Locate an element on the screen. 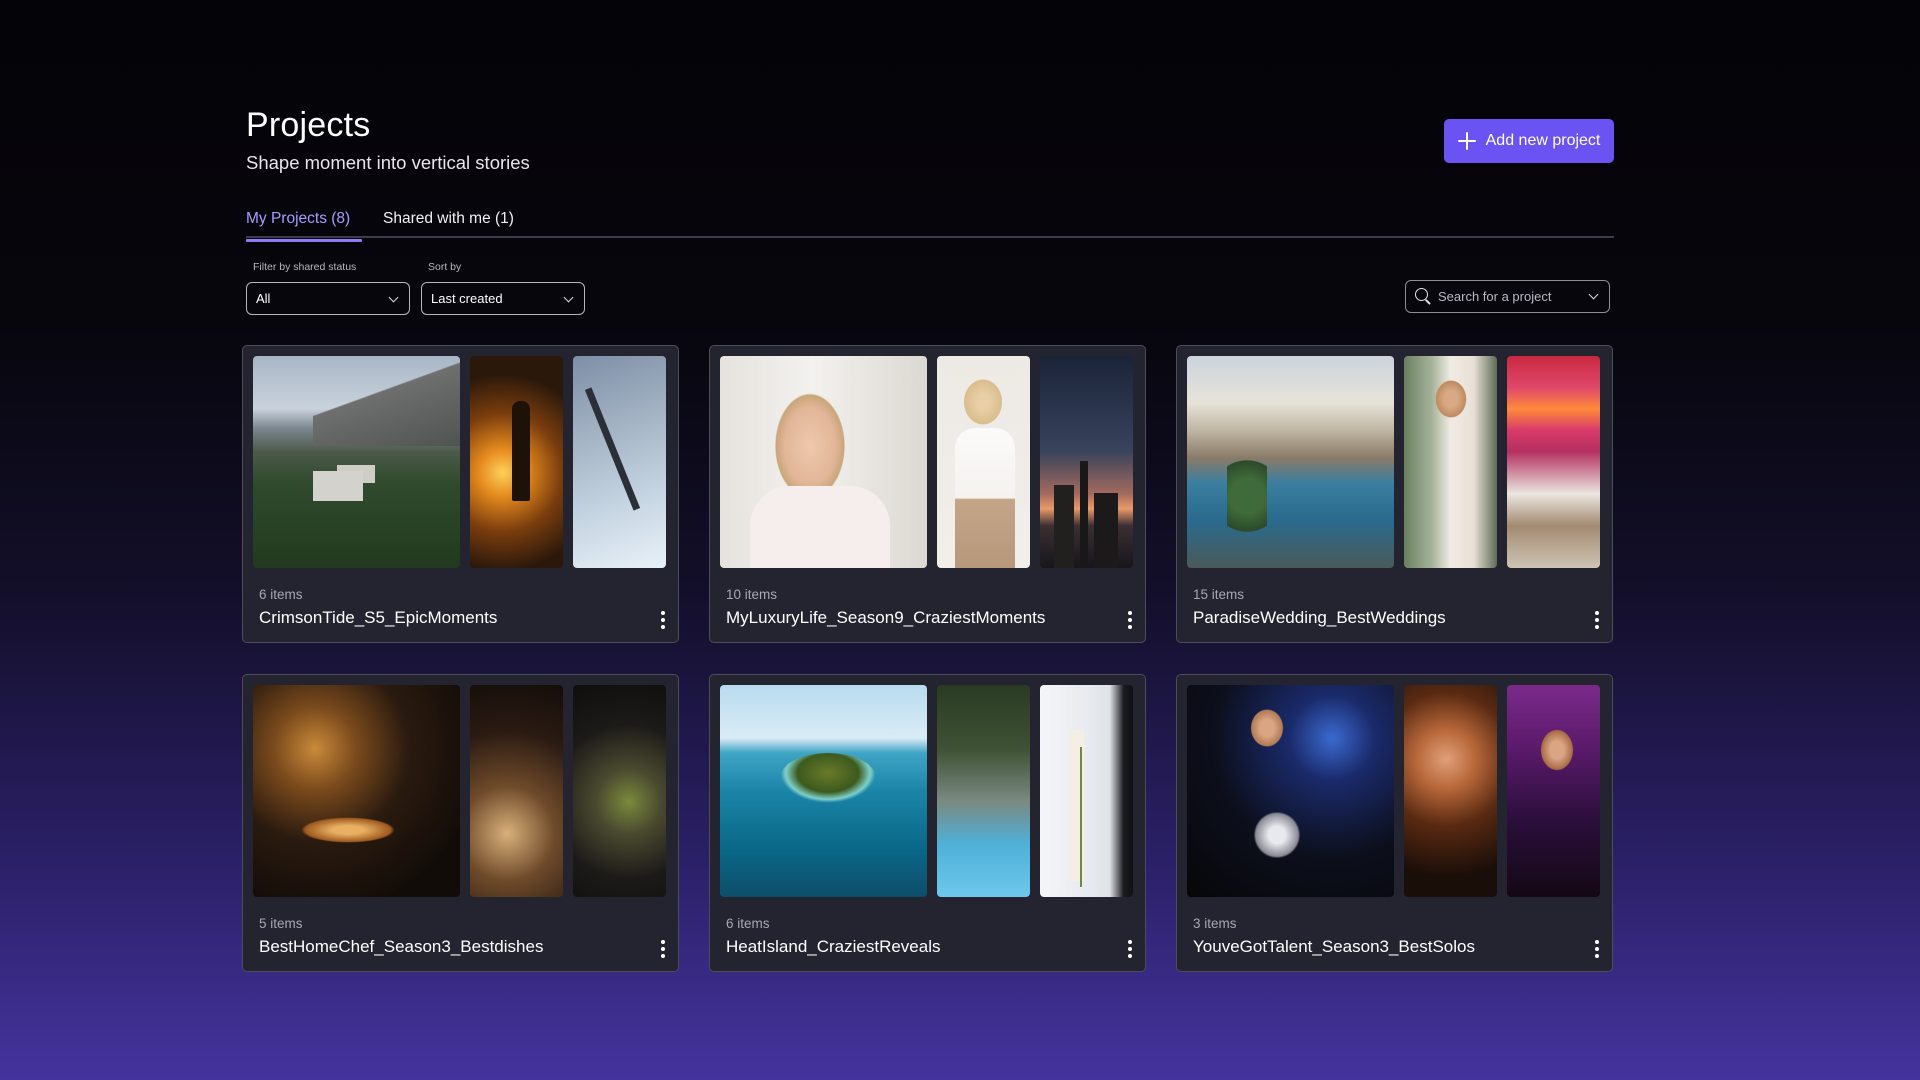 Image resolution: width=1920 pixels, height=1080 pixels. project-item-count: 10 items is located at coordinates (752, 594).